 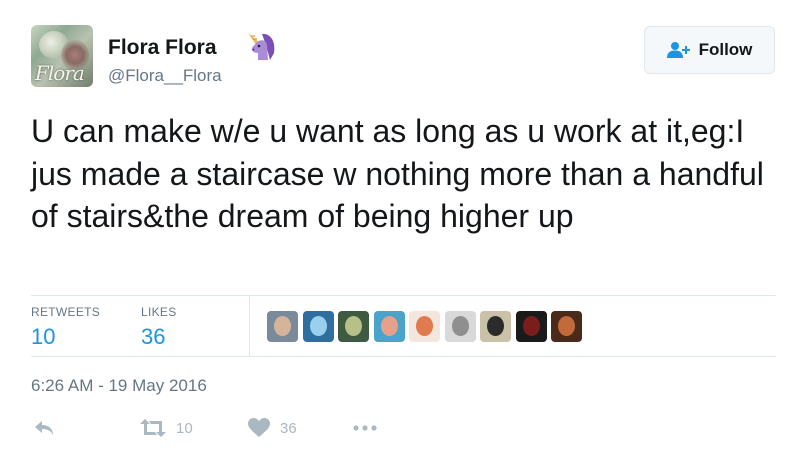 I want to click on stats-top-divider, so click(x=403, y=295).